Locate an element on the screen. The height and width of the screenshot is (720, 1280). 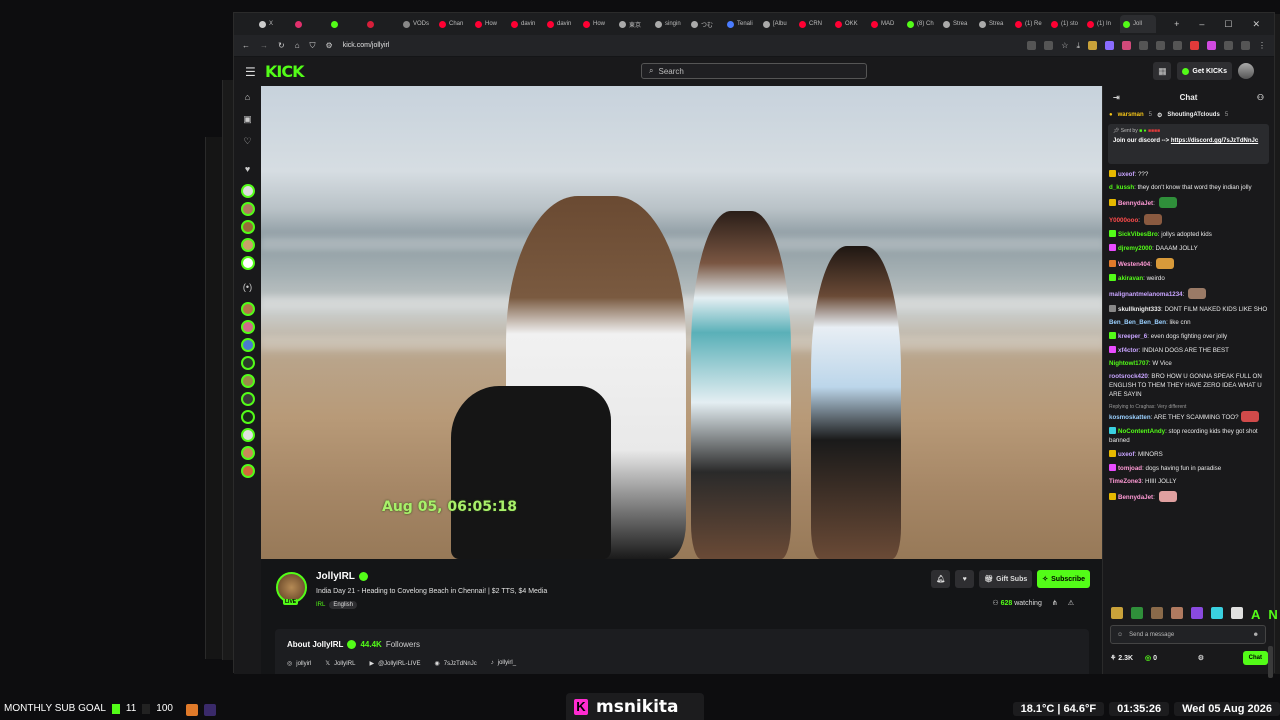
chat-settings-icon: ⚙ is located at coordinates (1201, 658).